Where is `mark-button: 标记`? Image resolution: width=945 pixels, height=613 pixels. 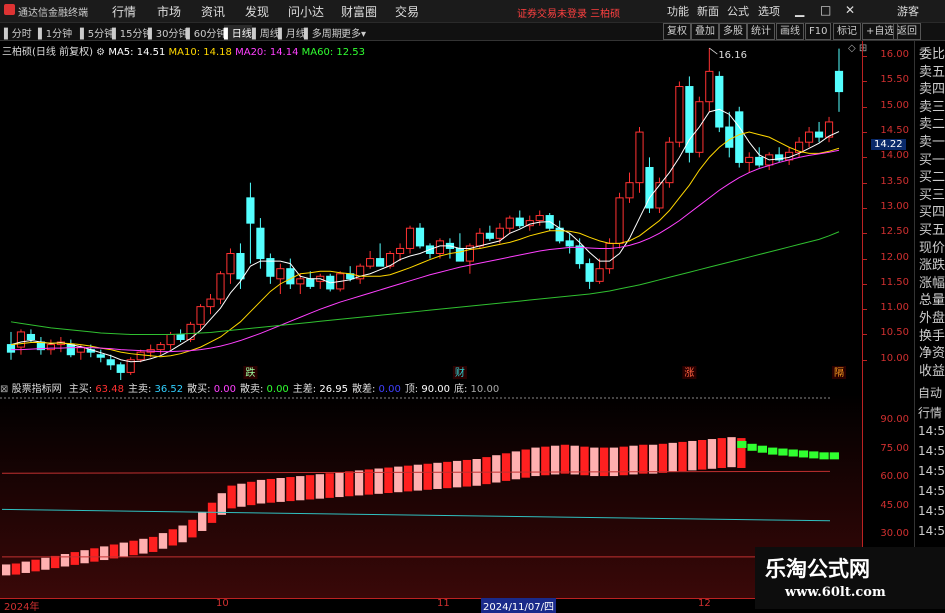
mark-button: 标记 is located at coordinates (847, 31).